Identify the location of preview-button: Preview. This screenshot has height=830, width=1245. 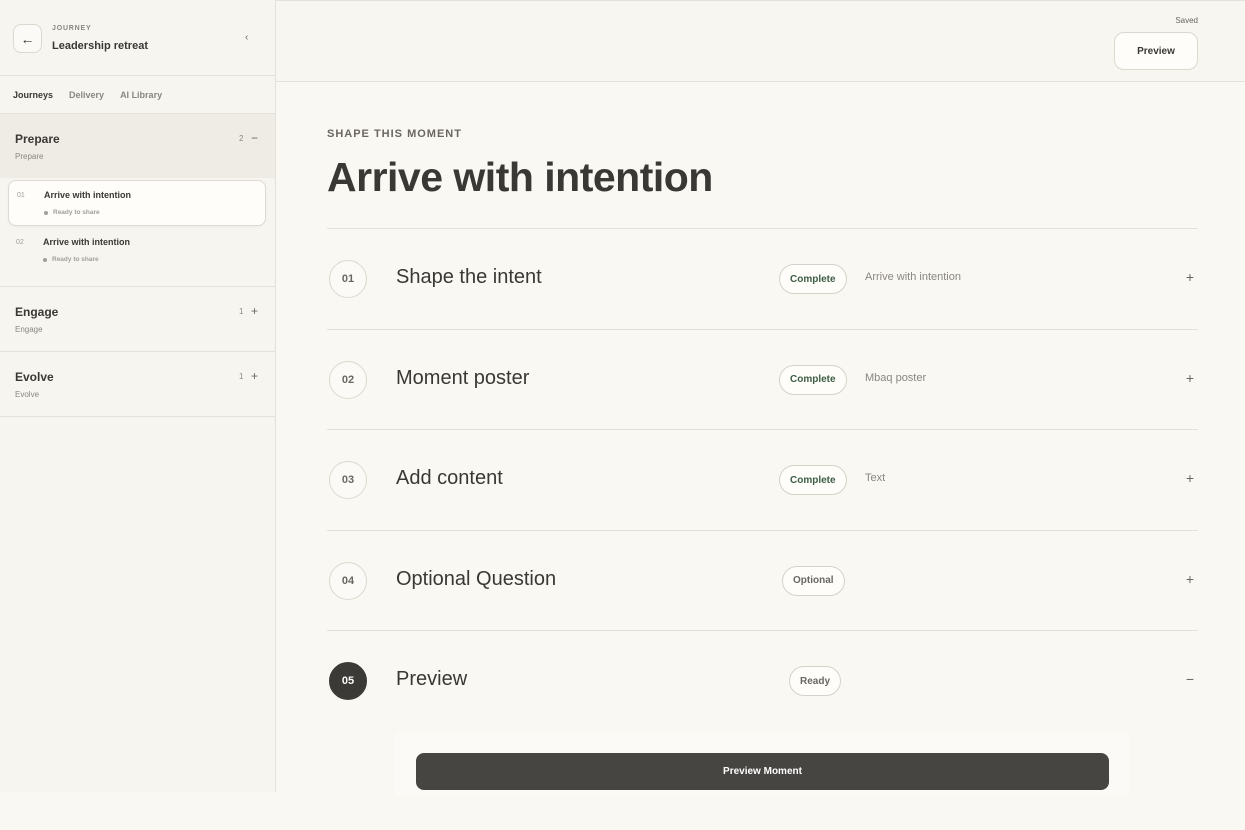
(1156, 51).